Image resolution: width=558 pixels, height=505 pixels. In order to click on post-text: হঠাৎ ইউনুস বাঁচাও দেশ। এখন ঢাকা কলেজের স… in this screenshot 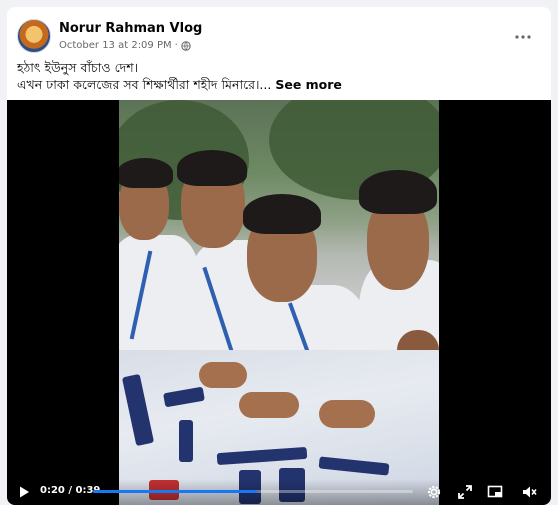, I will do `click(279, 76)`.